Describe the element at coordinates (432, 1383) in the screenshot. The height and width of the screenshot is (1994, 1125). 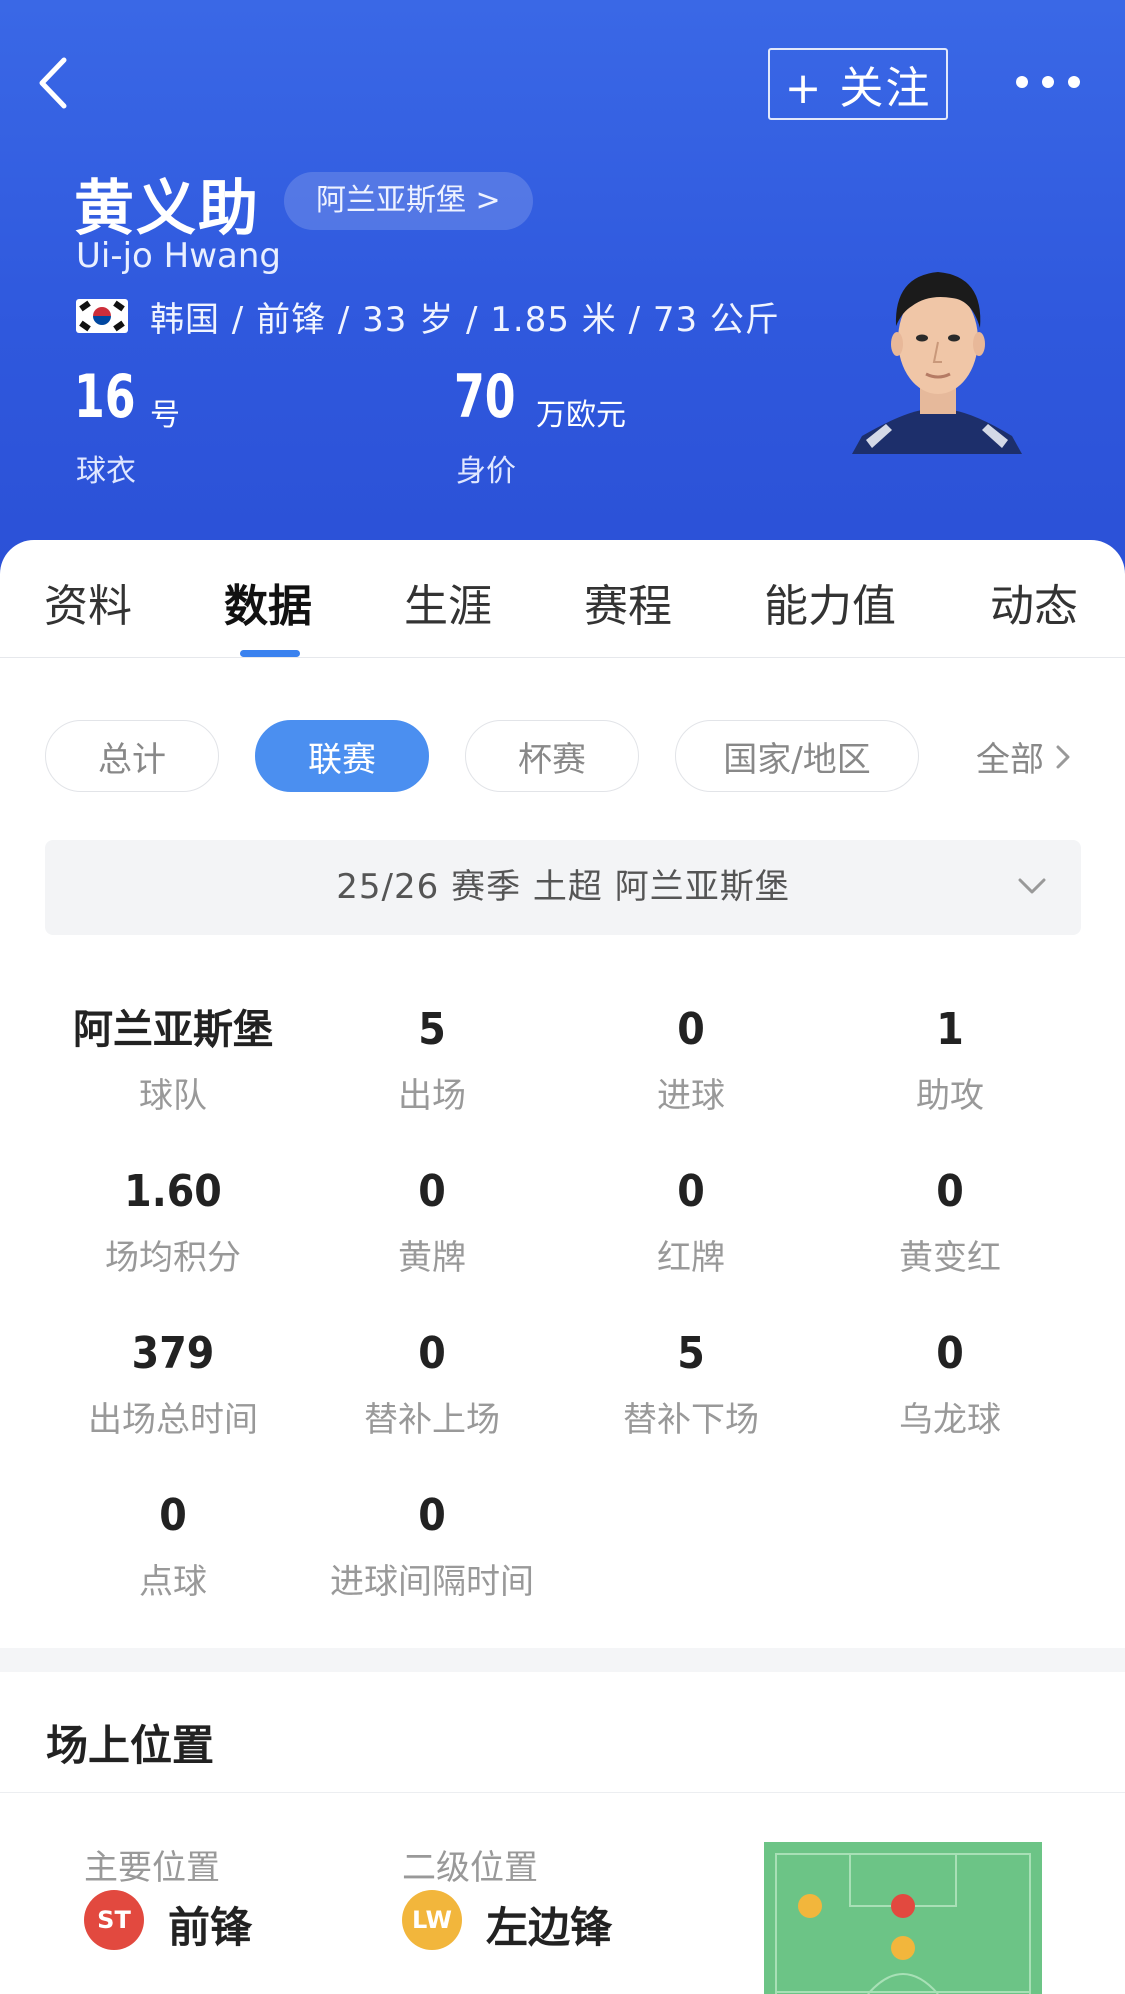
I see `stat-sub-on: 0 替补上场` at that location.